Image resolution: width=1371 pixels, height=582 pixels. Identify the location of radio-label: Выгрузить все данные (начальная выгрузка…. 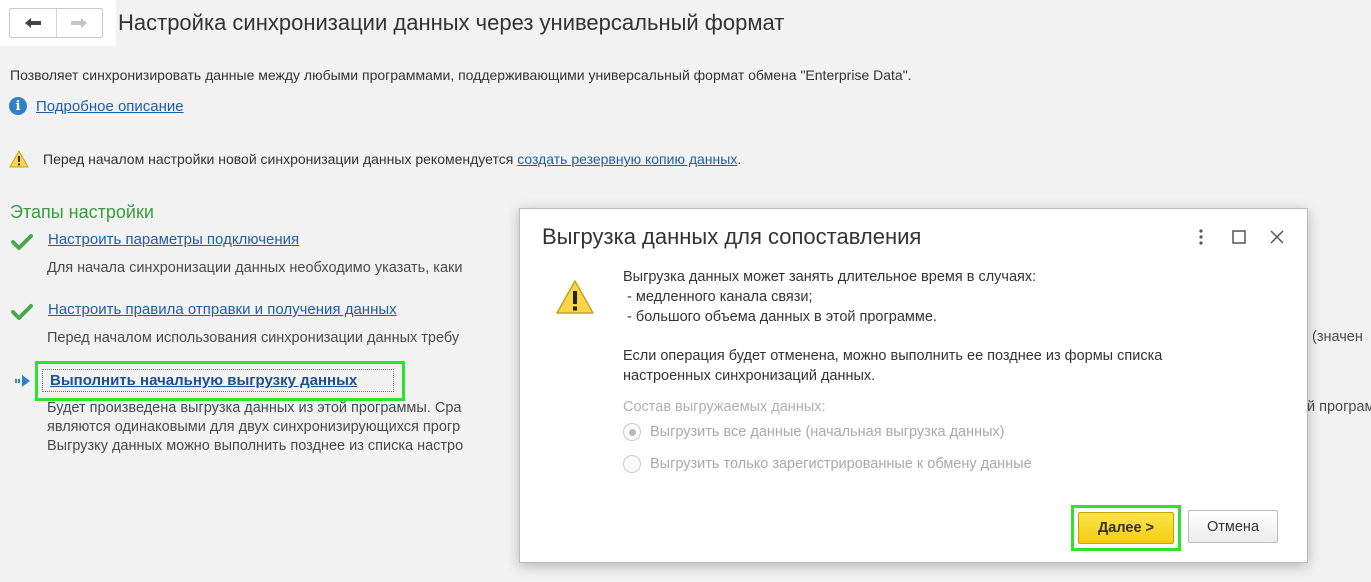
(827, 432).